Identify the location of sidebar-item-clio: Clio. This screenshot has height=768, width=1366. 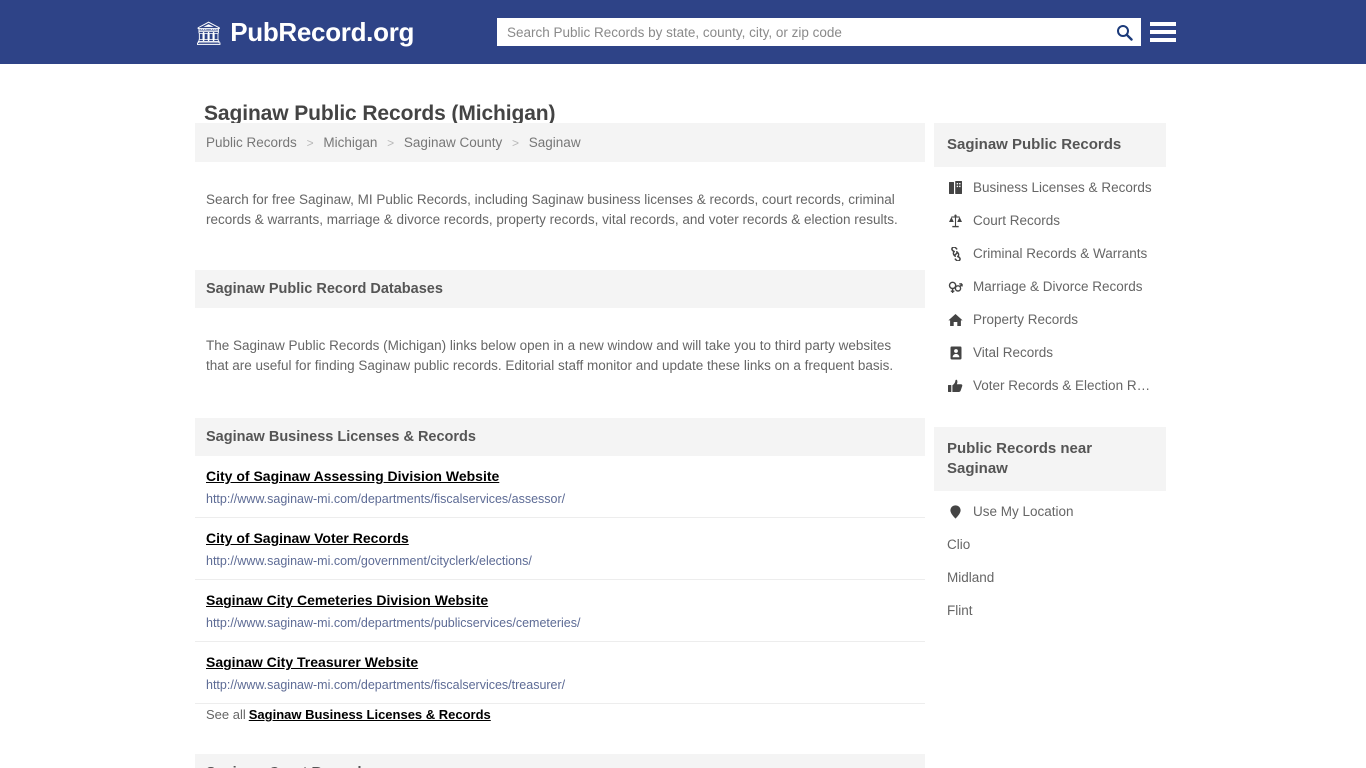
(1050, 544).